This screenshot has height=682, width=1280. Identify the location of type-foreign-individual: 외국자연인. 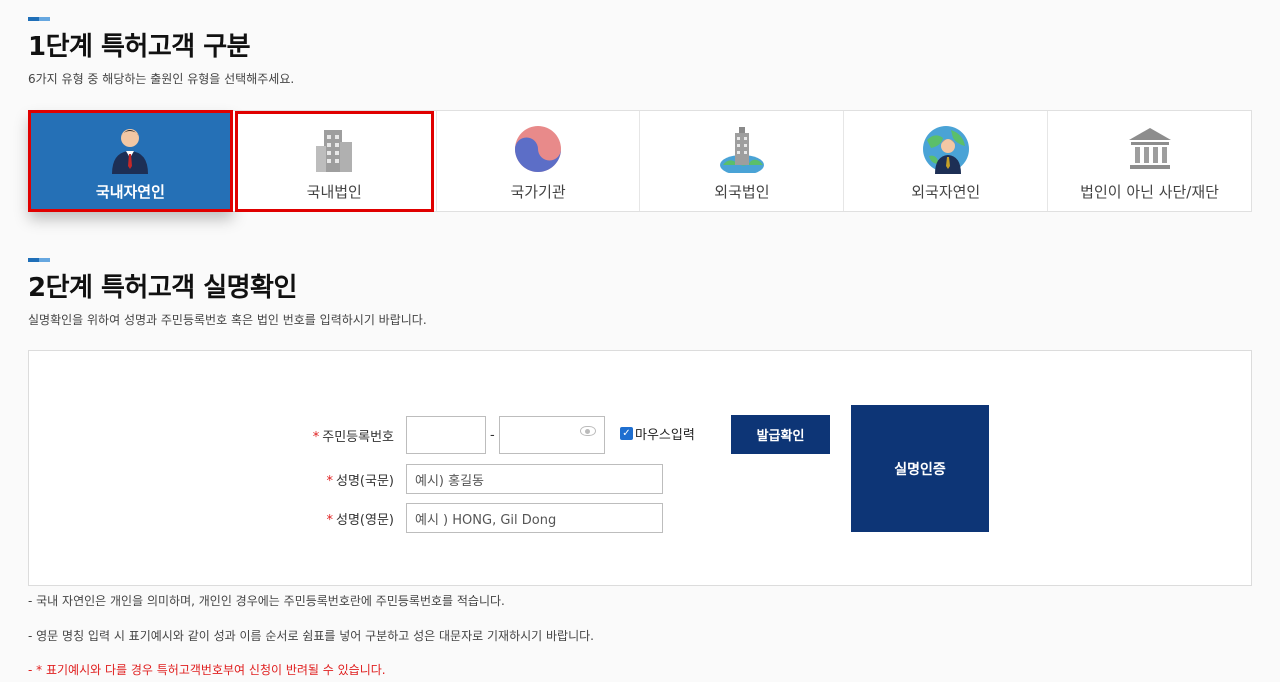
(946, 161).